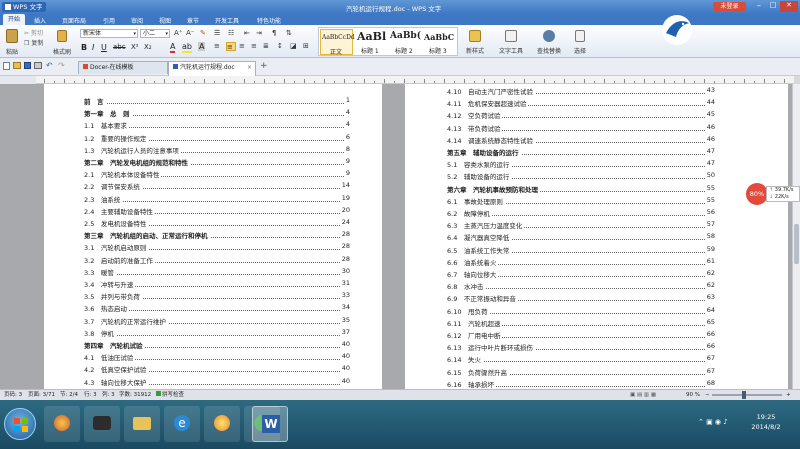  Describe the element at coordinates (440, 42) in the screenshot. I see `style-heading-3: AaBbC 标题 3` at that location.